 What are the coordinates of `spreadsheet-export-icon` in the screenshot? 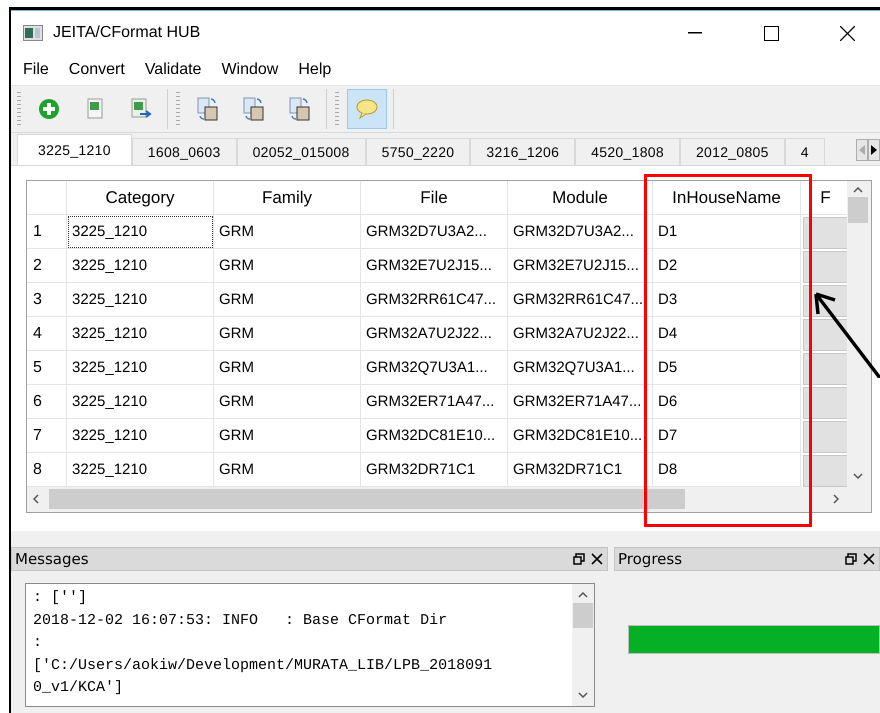 It's located at (141, 109).